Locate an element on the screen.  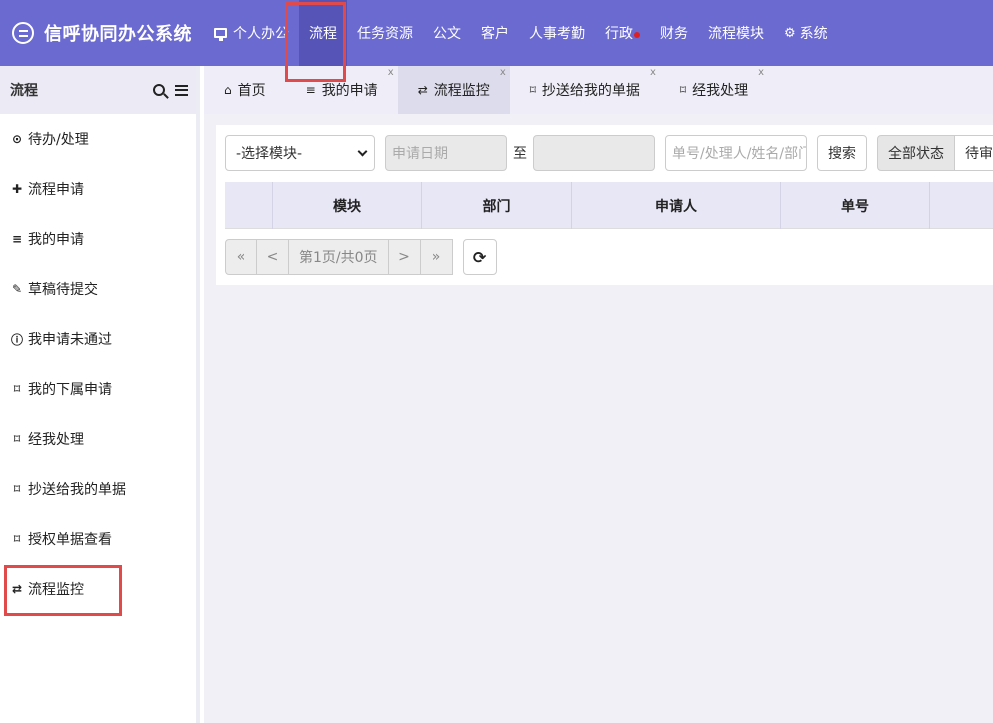
nav-item-customers: 客户 is located at coordinates (495, 33).